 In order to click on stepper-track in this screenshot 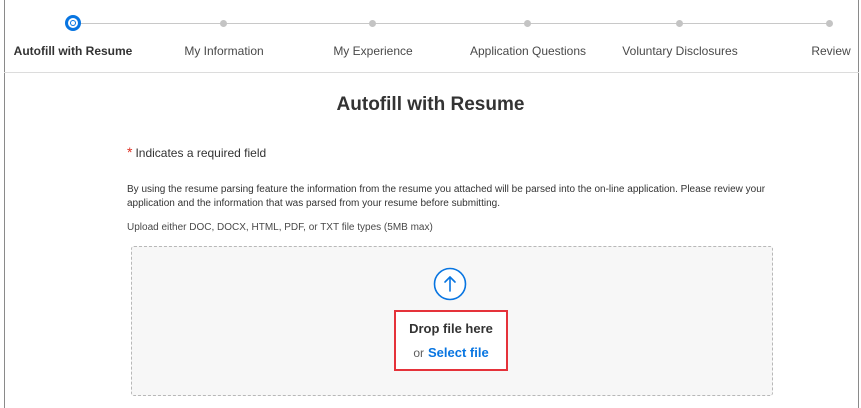, I will do `click(451, 23)`.